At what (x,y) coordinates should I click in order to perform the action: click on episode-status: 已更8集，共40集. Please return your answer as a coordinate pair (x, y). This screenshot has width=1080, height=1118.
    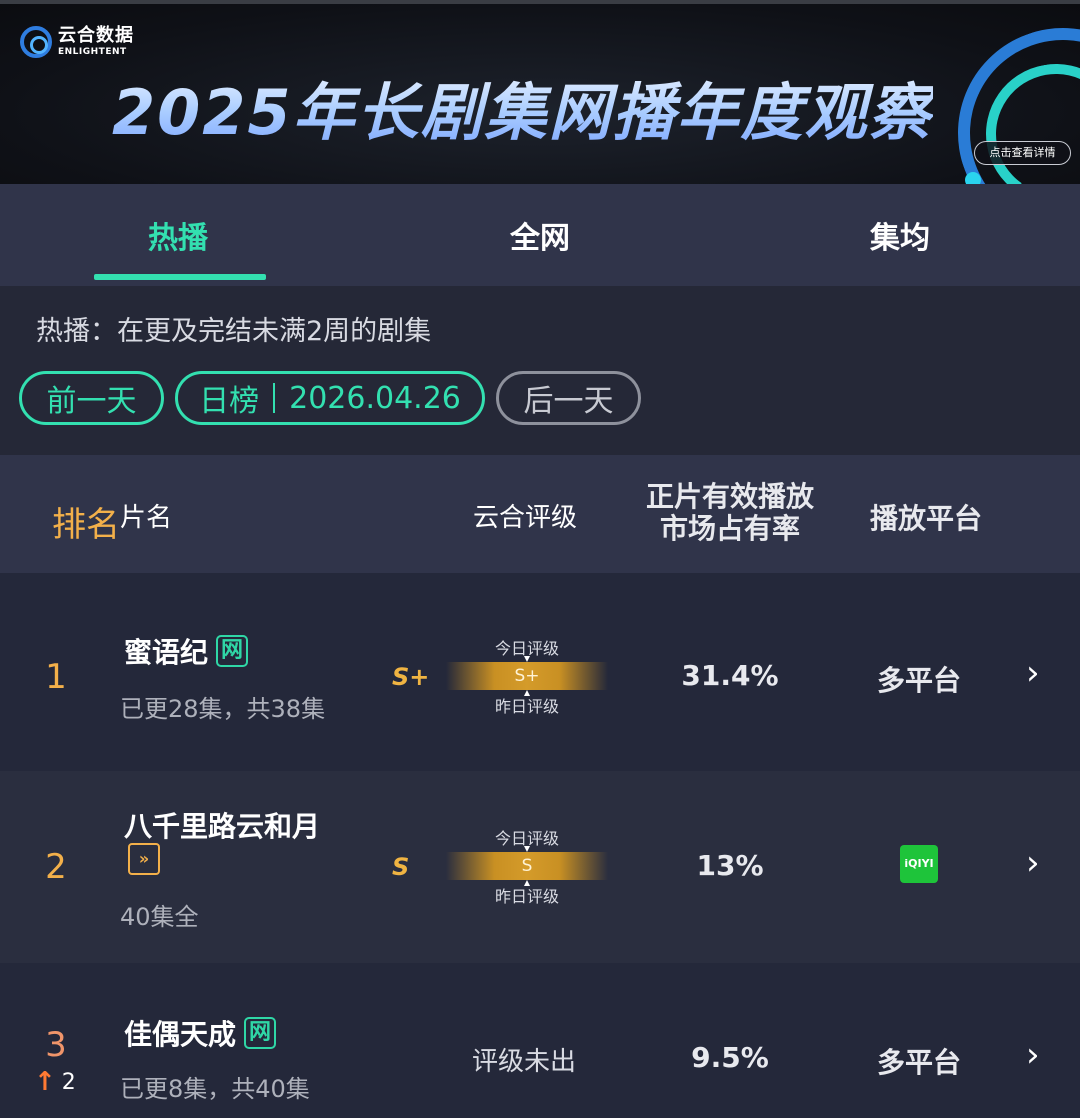
    Looking at the image, I should click on (215, 1089).